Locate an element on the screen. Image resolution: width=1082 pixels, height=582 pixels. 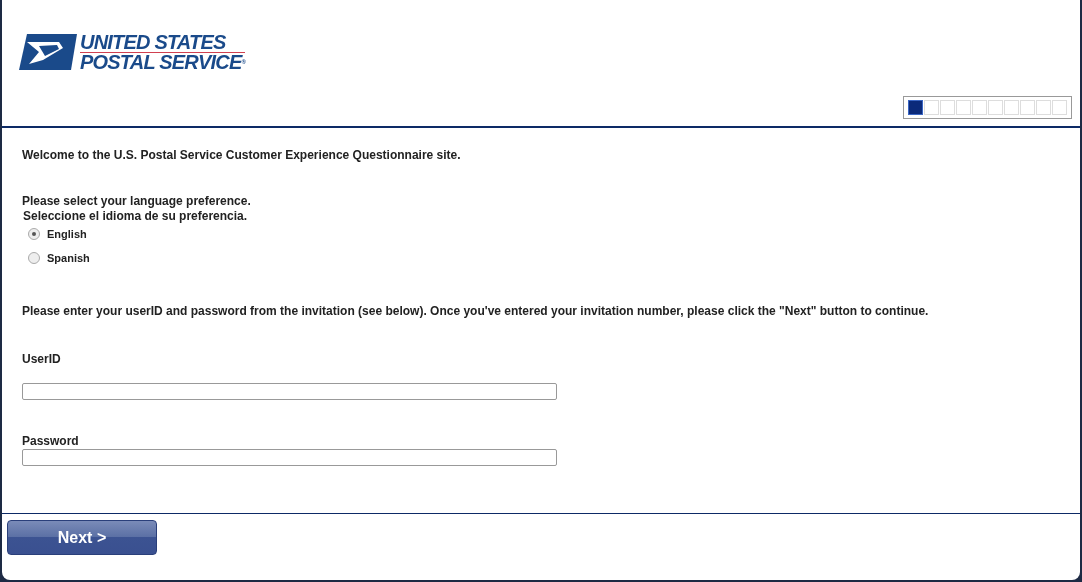
instructions-text: Please enter your userID and password from the invitation (see below). Once you've entered your invitation number, please click the "Next" button to continue. is located at coordinates (476, 311).